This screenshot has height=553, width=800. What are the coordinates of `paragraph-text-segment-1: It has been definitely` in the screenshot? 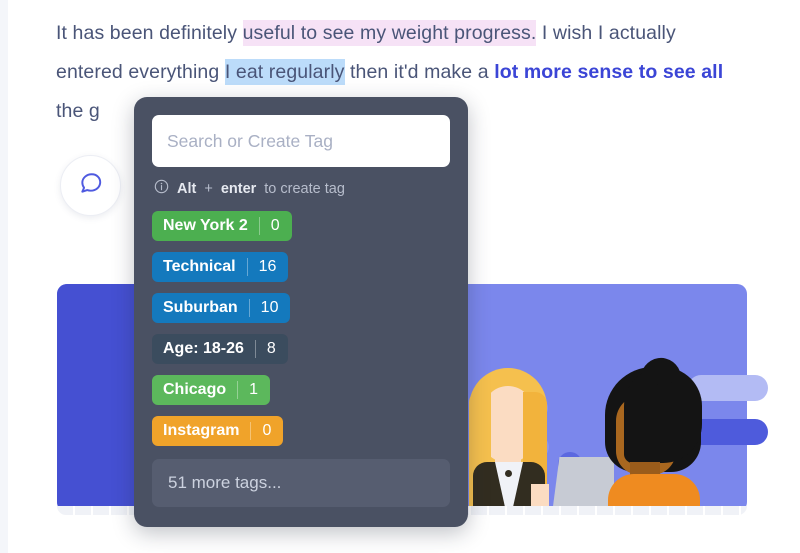 It's located at (149, 33).